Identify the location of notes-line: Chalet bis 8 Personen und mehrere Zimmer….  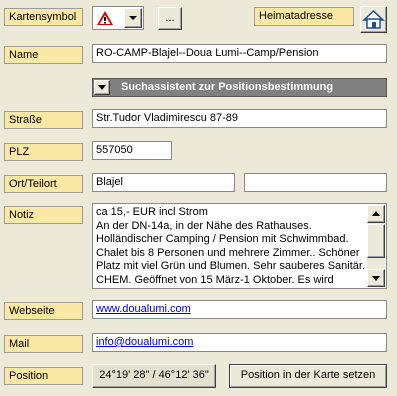
(228, 252).